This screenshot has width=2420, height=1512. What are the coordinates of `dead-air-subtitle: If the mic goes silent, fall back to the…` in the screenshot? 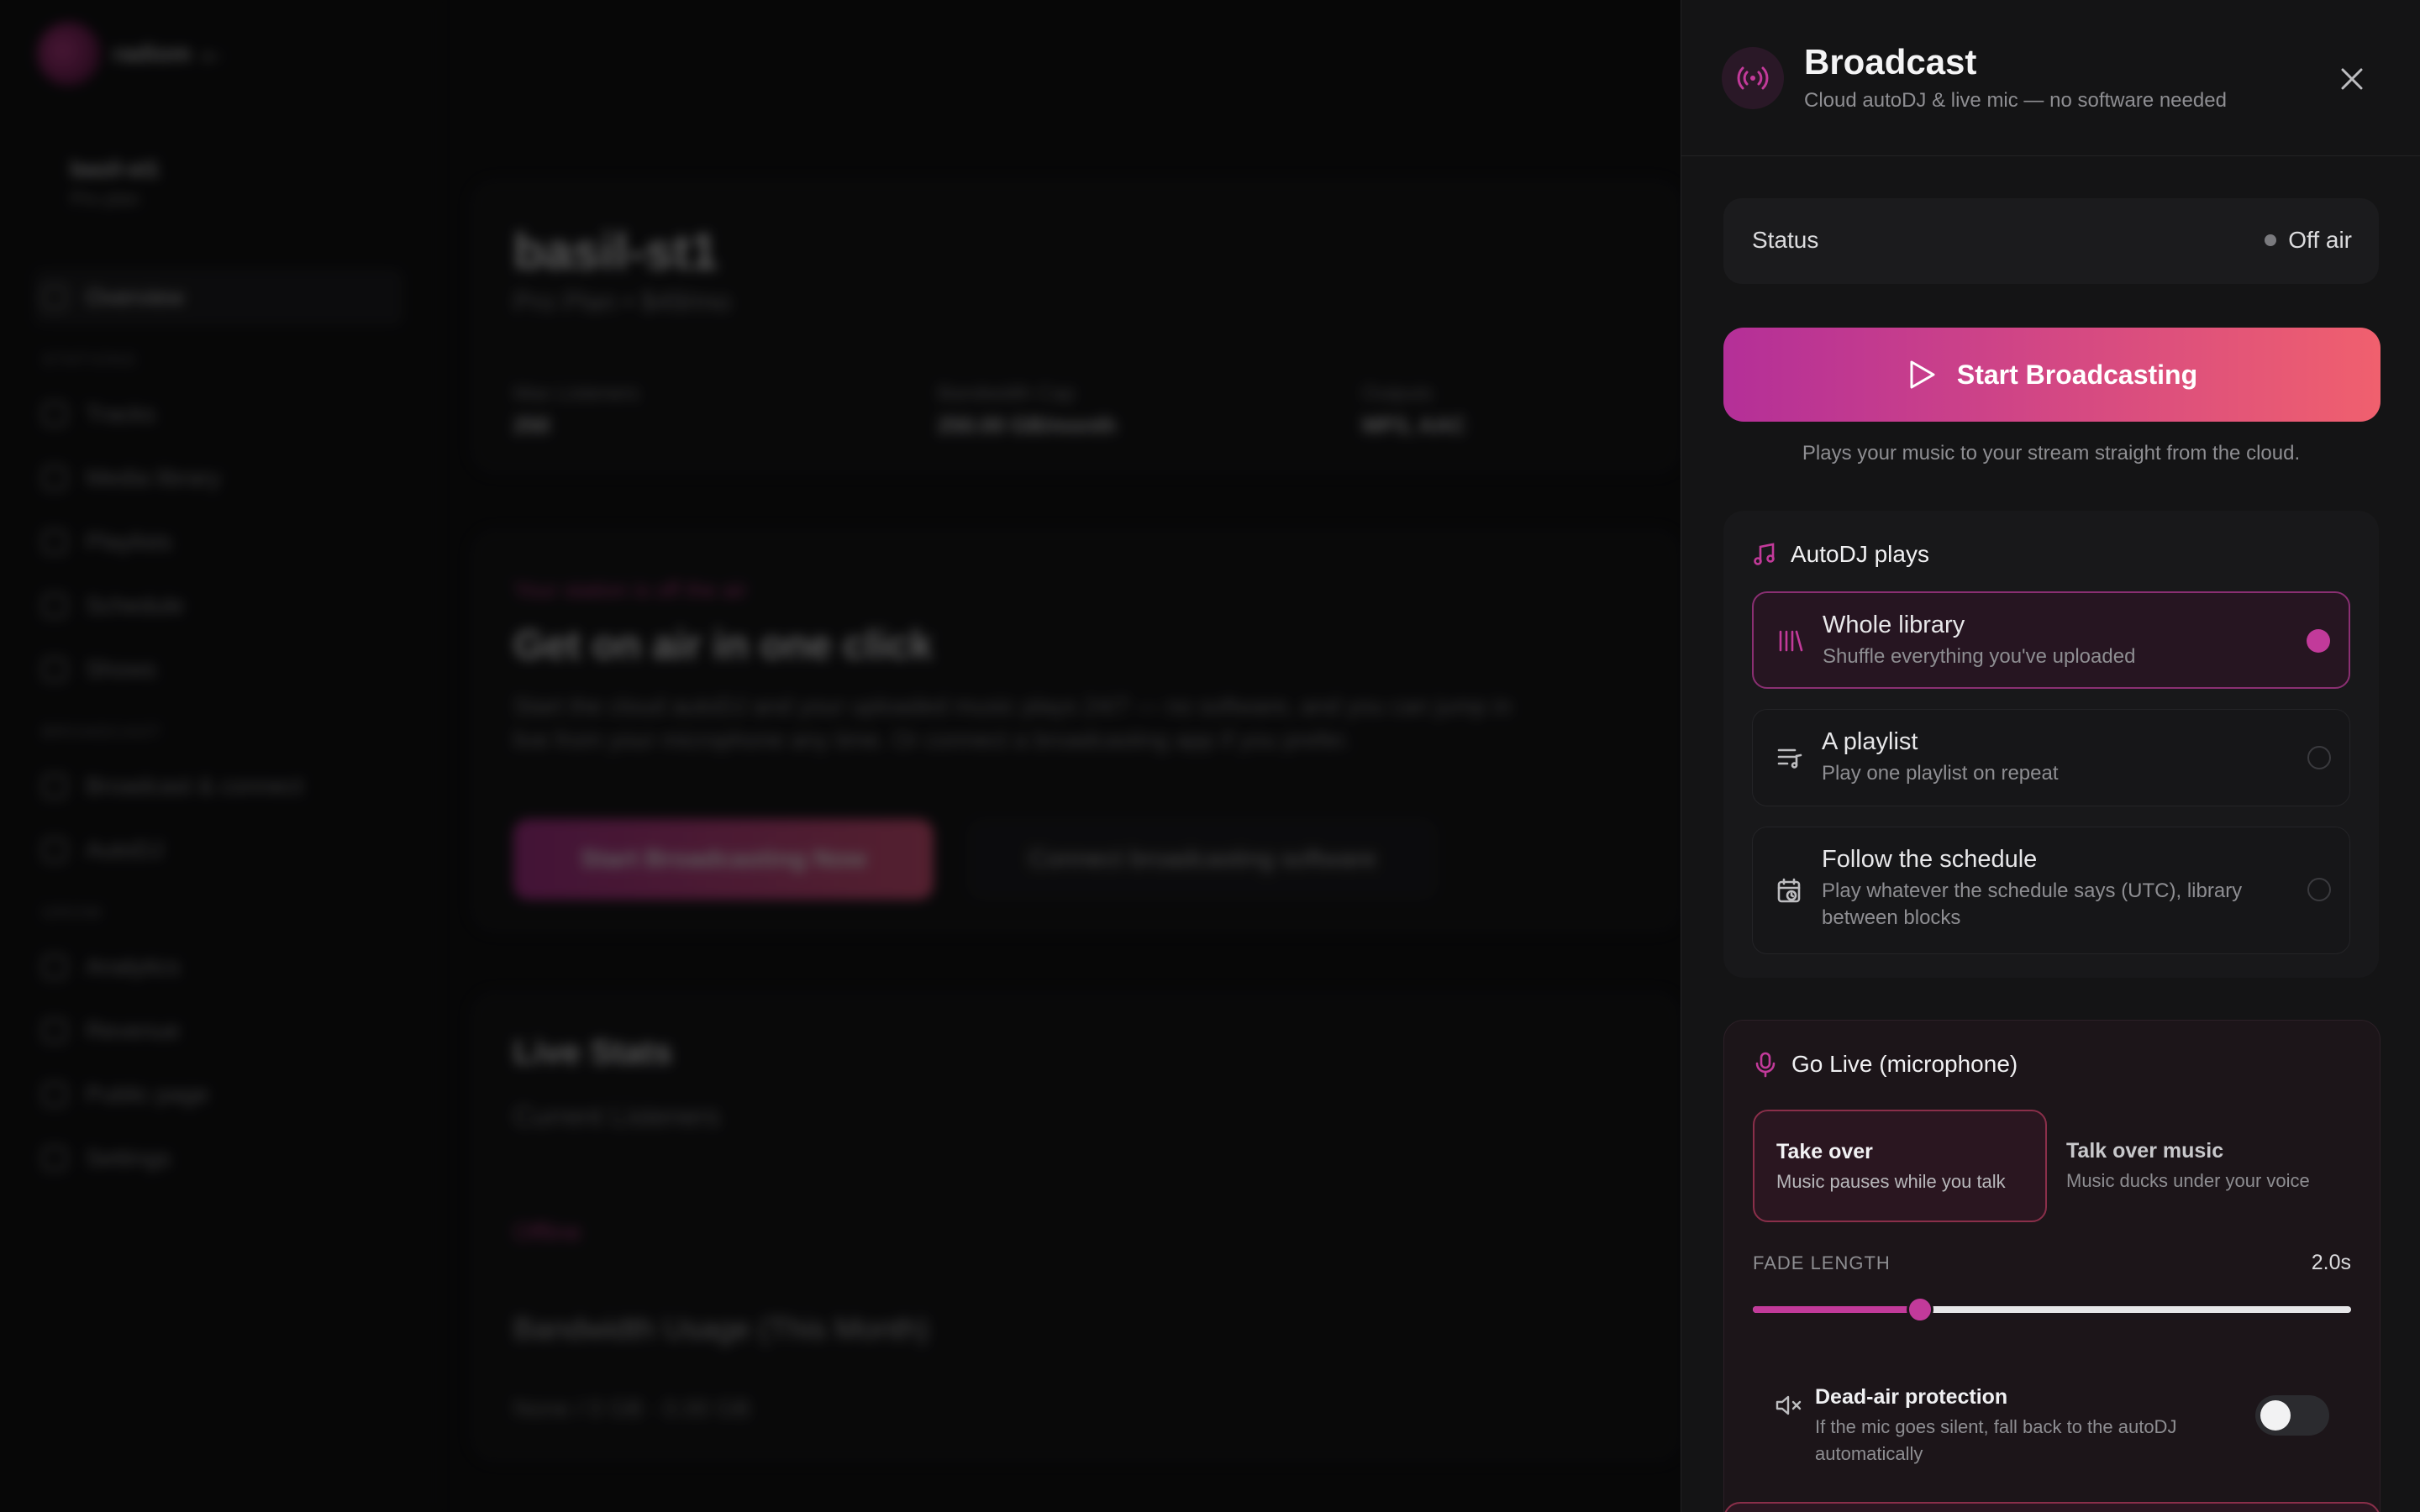 It's located at (1996, 1440).